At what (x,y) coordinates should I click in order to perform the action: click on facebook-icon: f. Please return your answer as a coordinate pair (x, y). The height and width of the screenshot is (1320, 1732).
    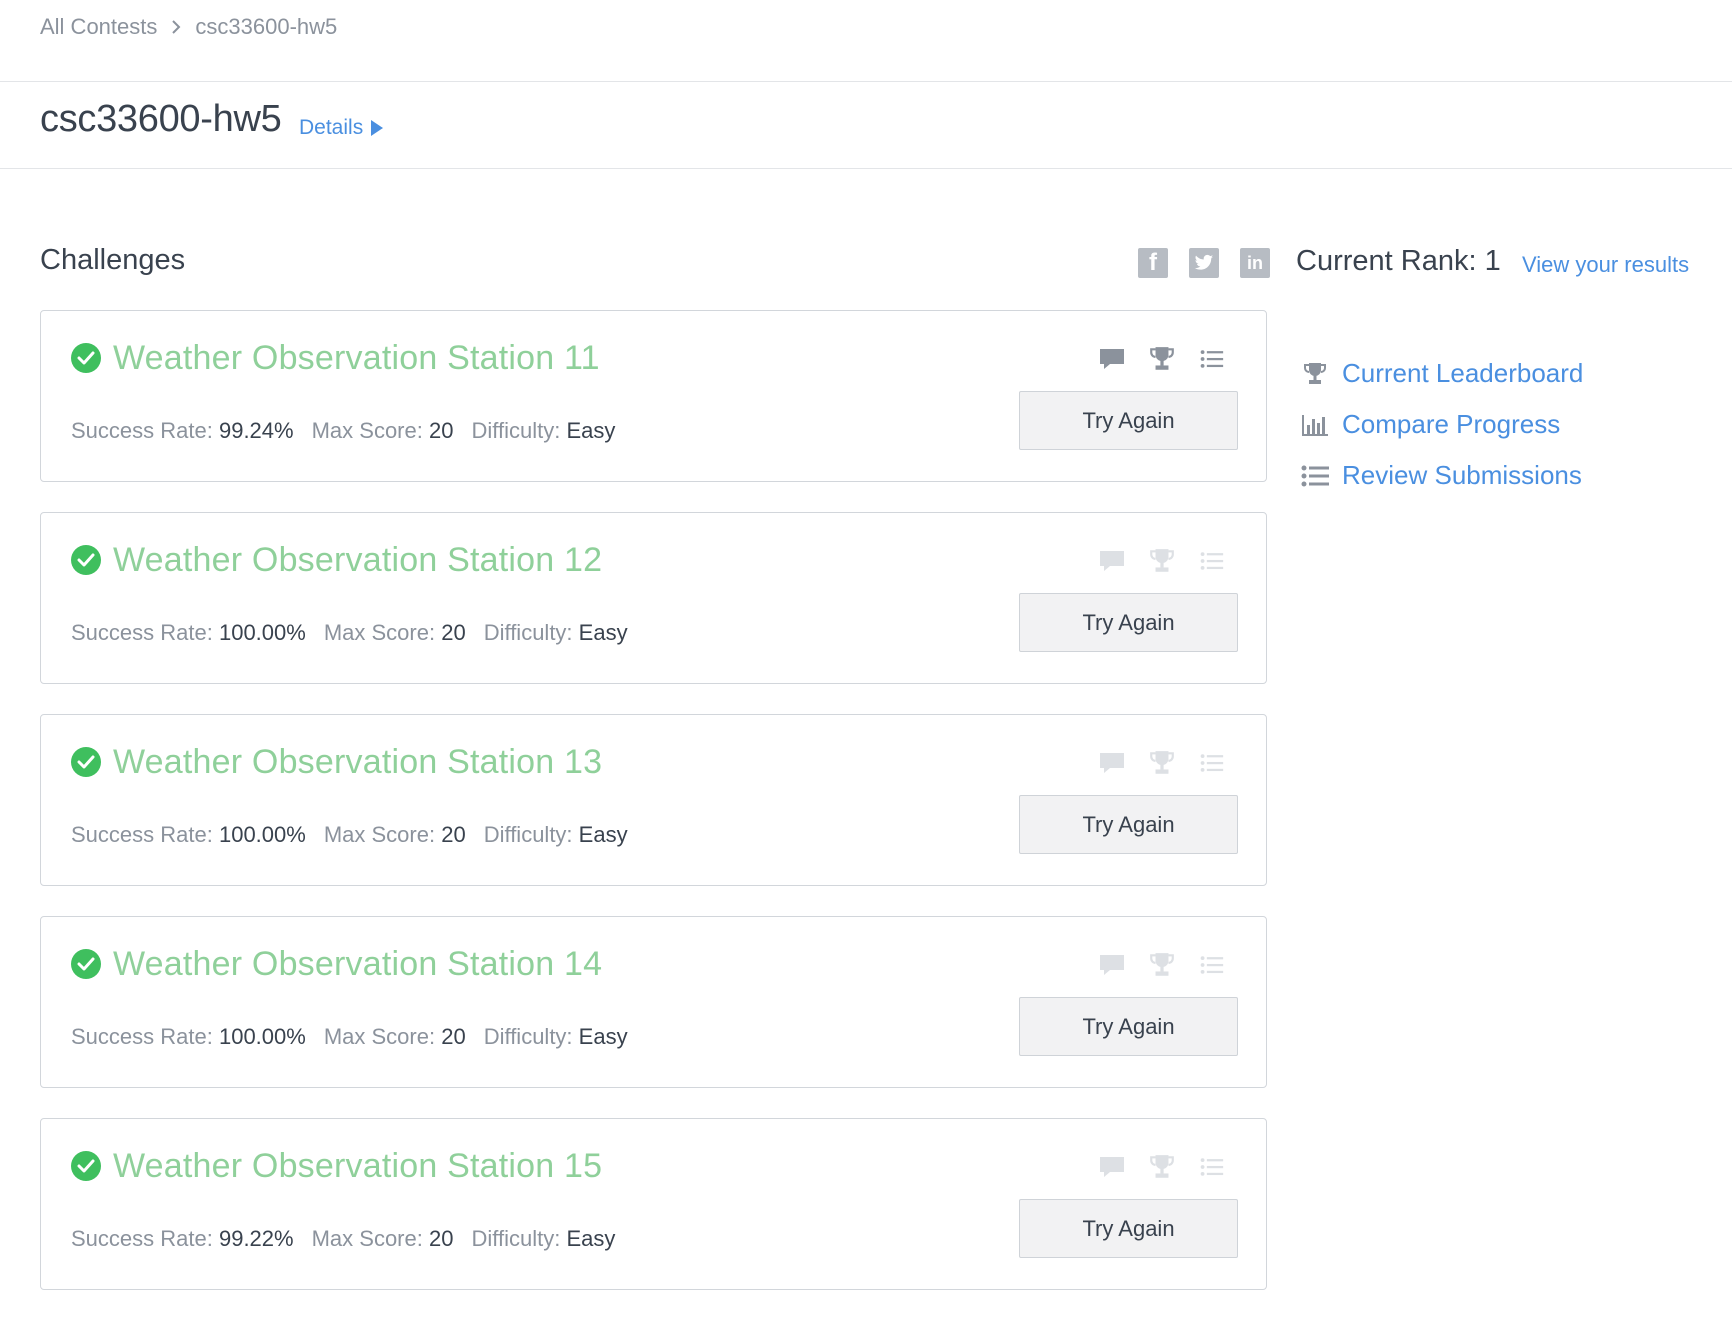
    Looking at the image, I should click on (1153, 263).